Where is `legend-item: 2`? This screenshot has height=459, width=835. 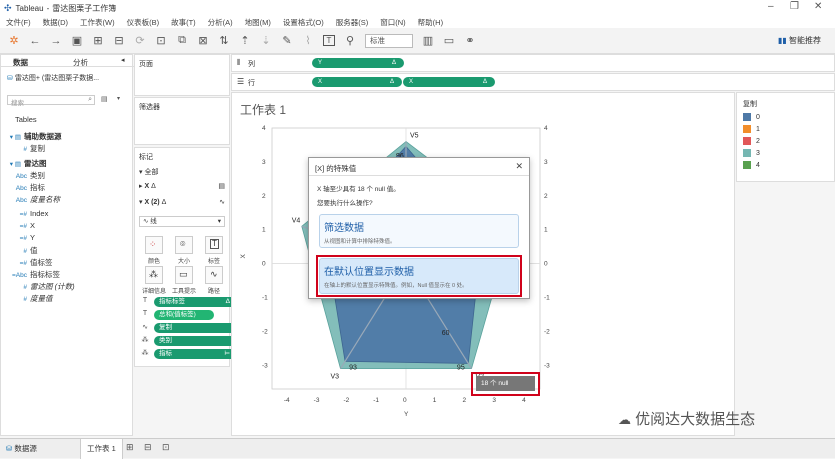
legend-item: 2 is located at coordinates (751, 141).